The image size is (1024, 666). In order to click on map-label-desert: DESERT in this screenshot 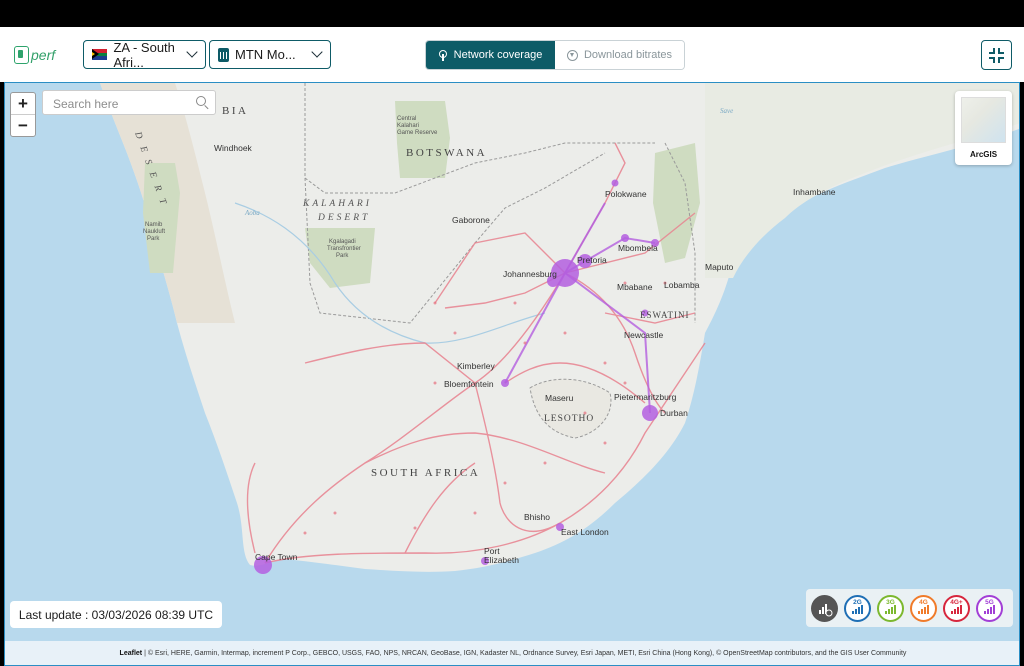, I will do `click(343, 218)`.